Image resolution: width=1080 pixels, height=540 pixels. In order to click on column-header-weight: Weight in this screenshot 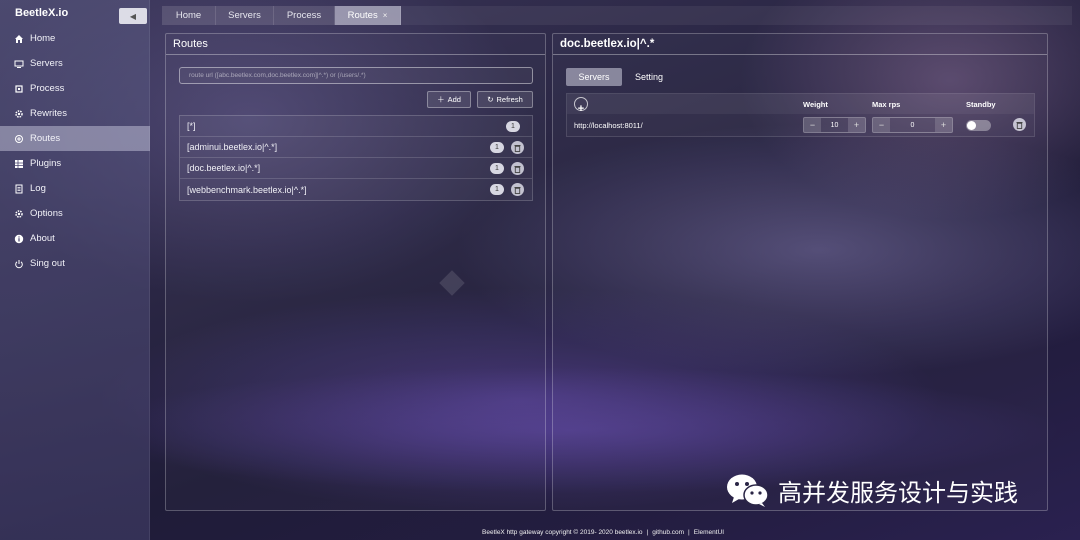, I will do `click(815, 104)`.